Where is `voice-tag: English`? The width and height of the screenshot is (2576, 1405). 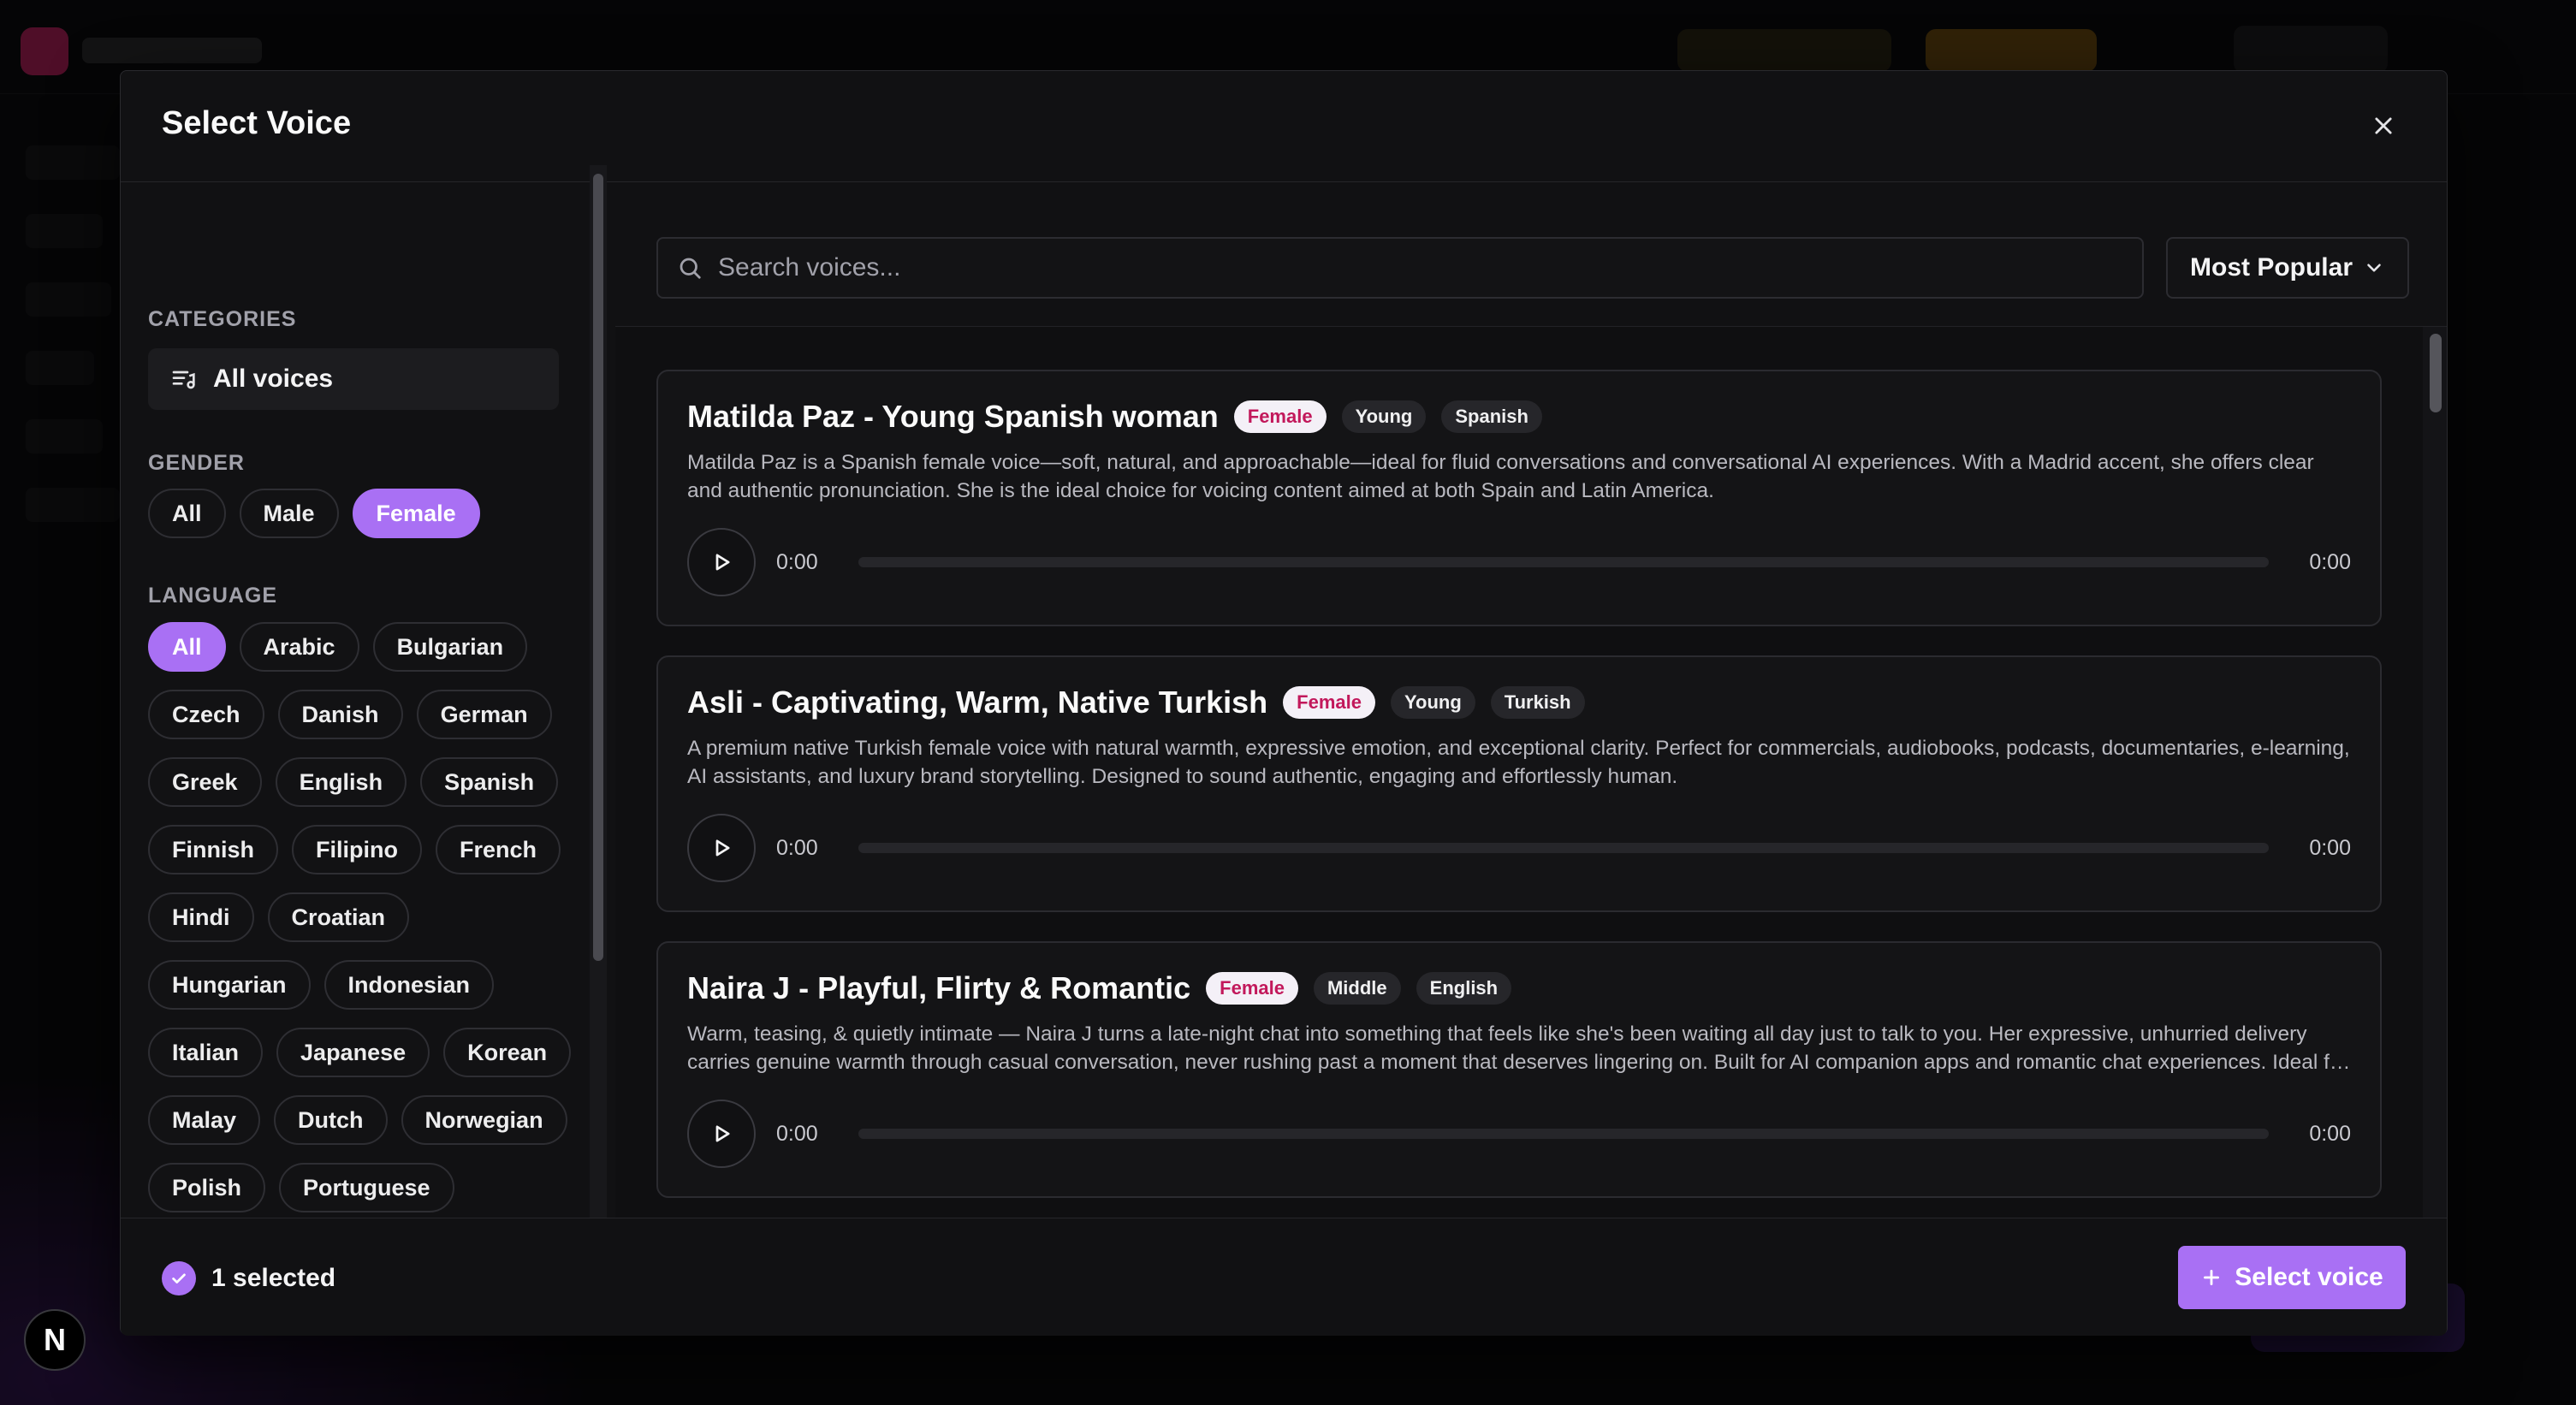
voice-tag: English is located at coordinates (1464, 988).